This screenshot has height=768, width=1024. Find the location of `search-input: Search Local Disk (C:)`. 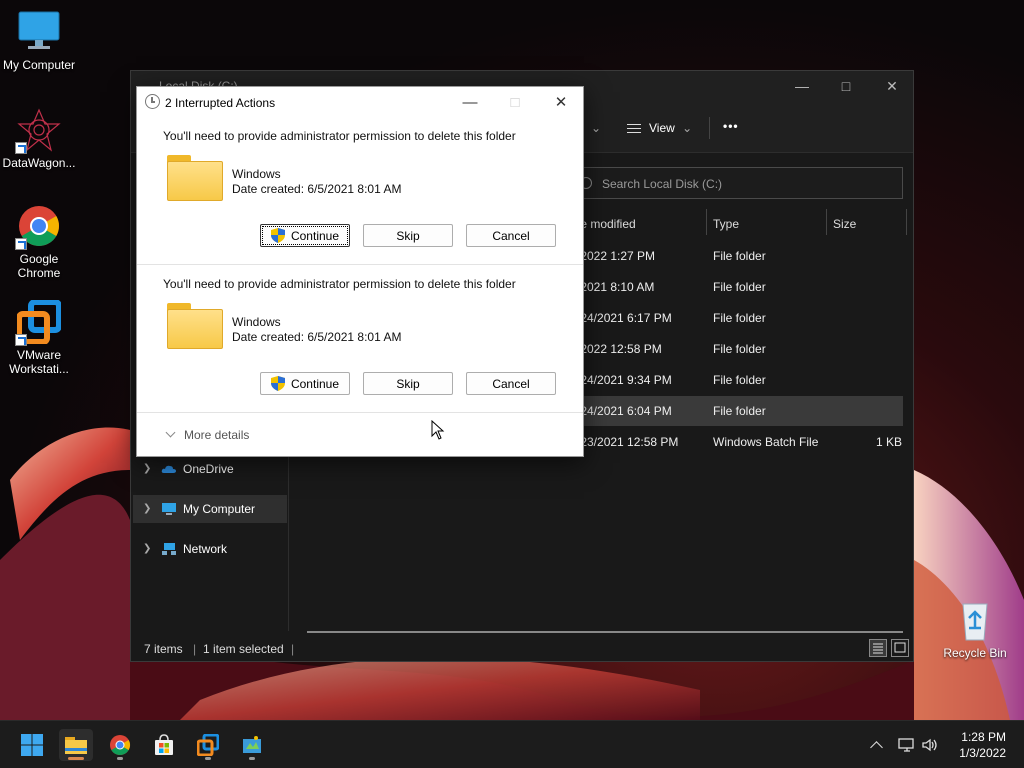

search-input: Search Local Disk (C:) is located at coordinates (737, 183).